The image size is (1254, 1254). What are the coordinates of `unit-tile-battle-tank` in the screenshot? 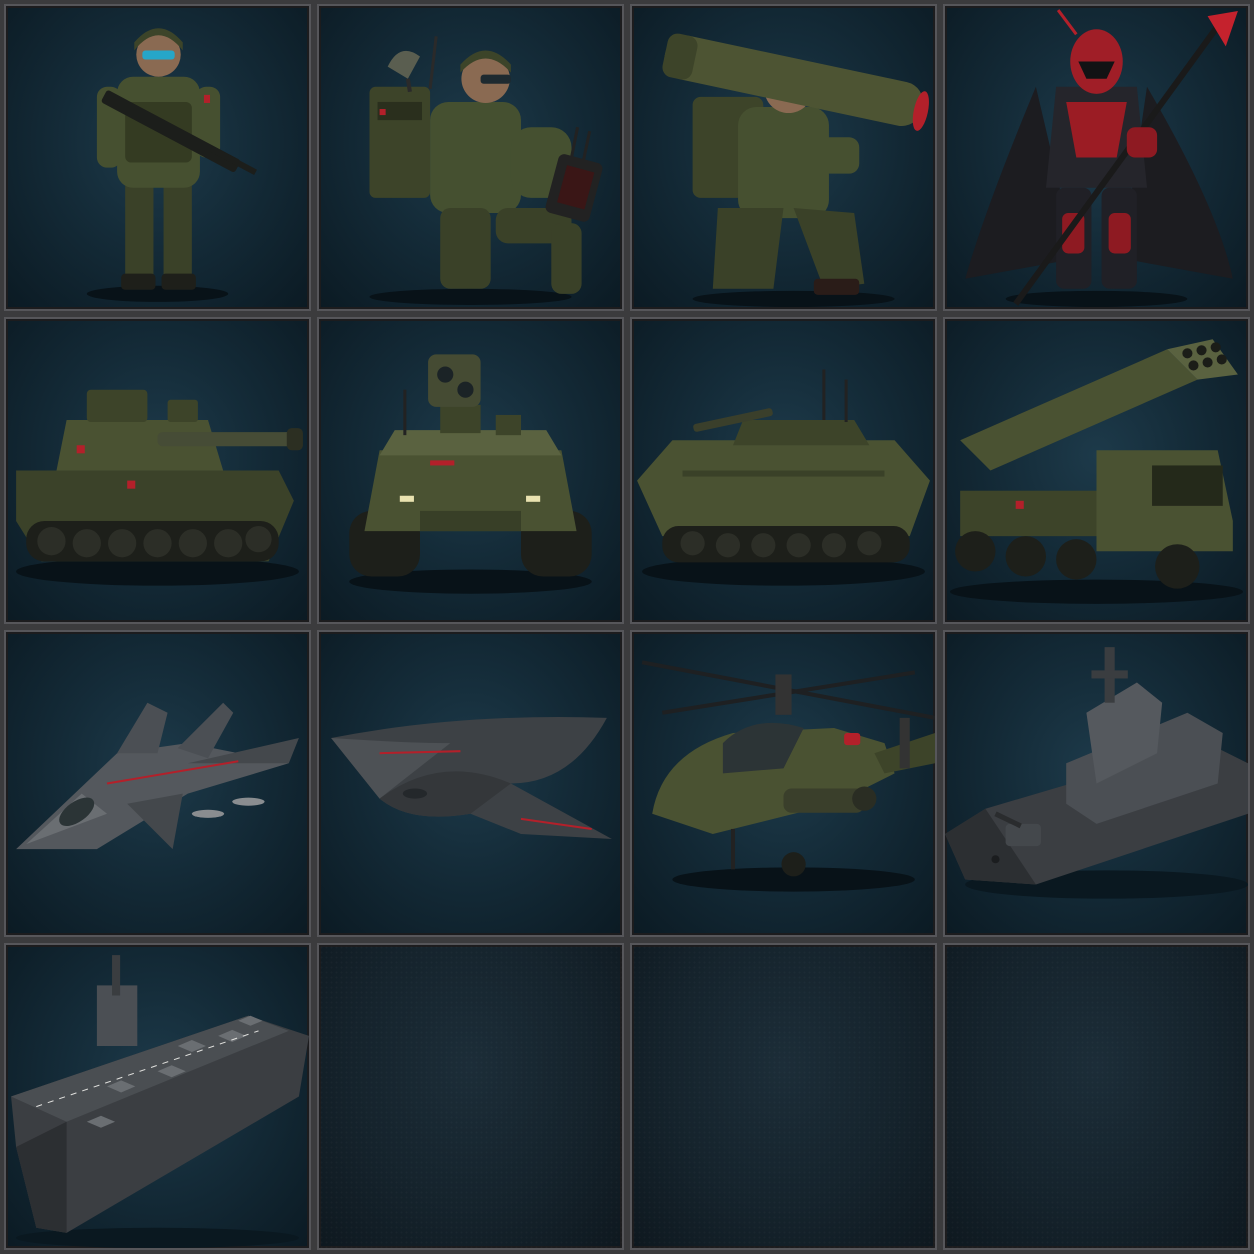 It's located at (157, 470).